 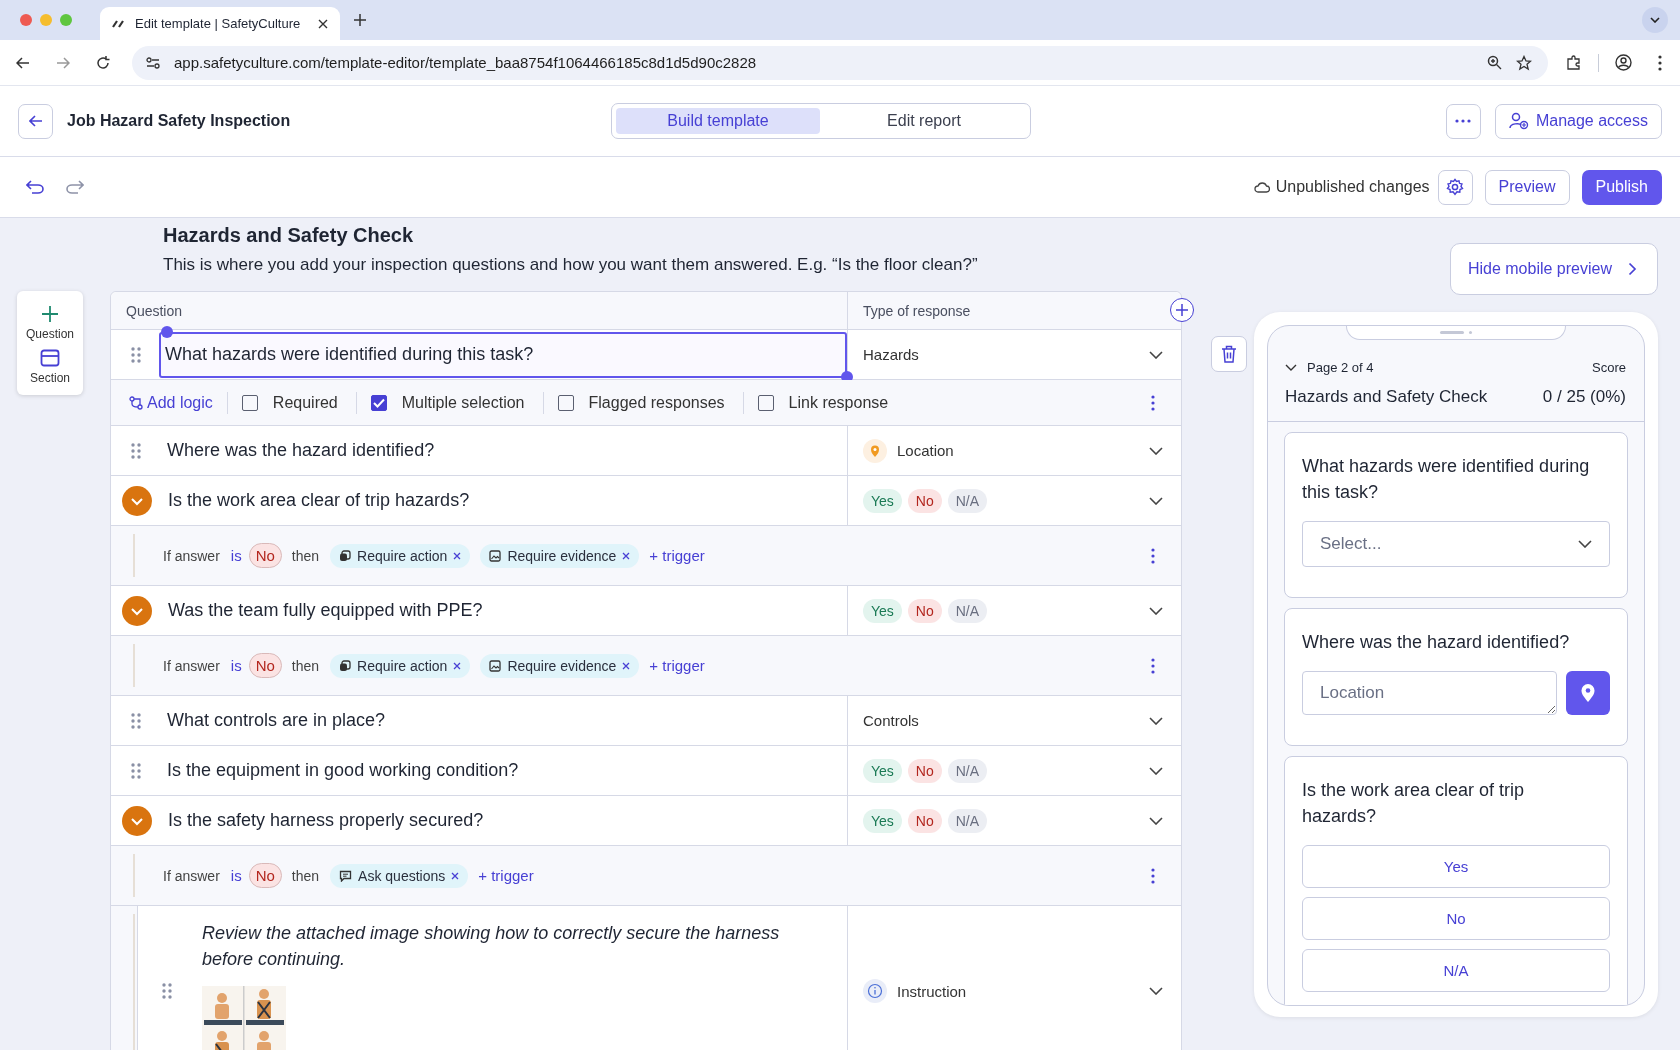 What do you see at coordinates (838, 402) in the screenshot?
I see `option-label: Link response` at bounding box center [838, 402].